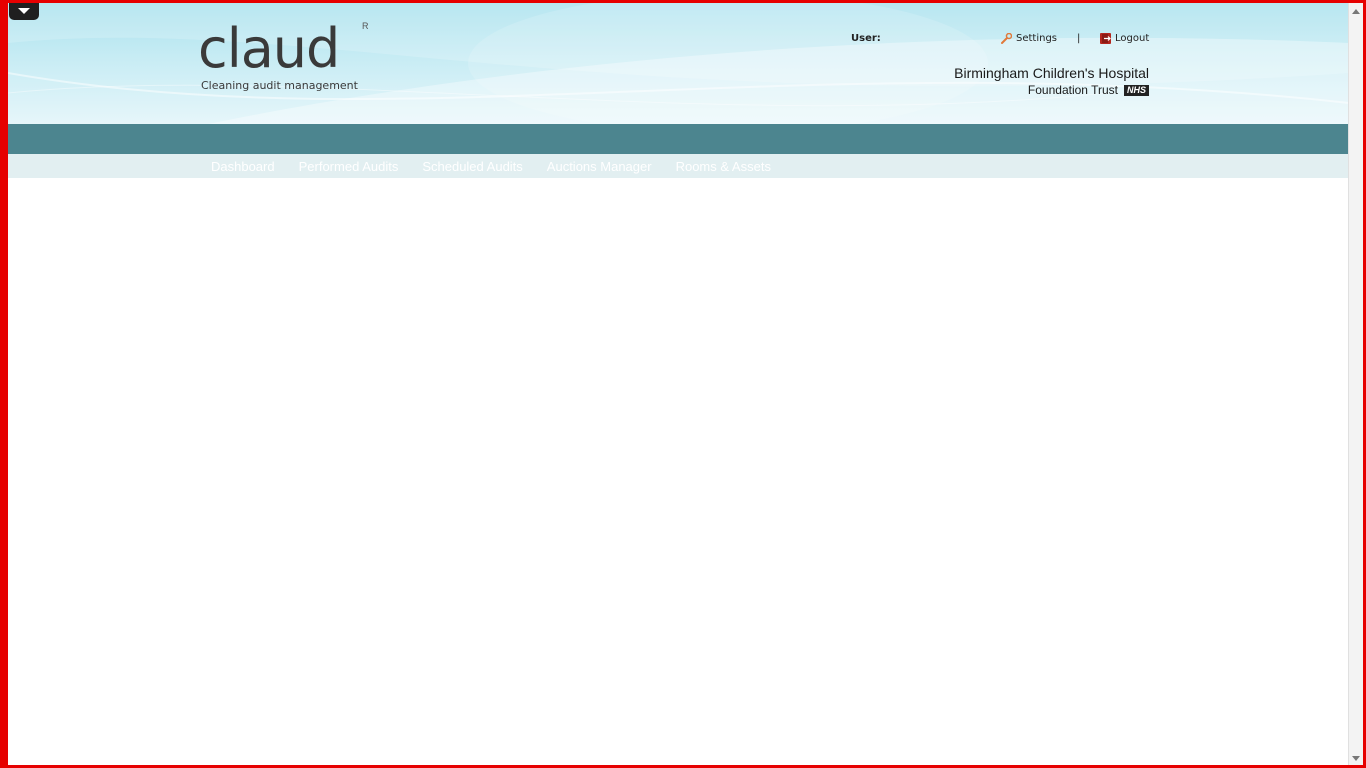 The width and height of the screenshot is (1366, 768). What do you see at coordinates (1136, 90) in the screenshot?
I see `nhs-logo: NHS` at bounding box center [1136, 90].